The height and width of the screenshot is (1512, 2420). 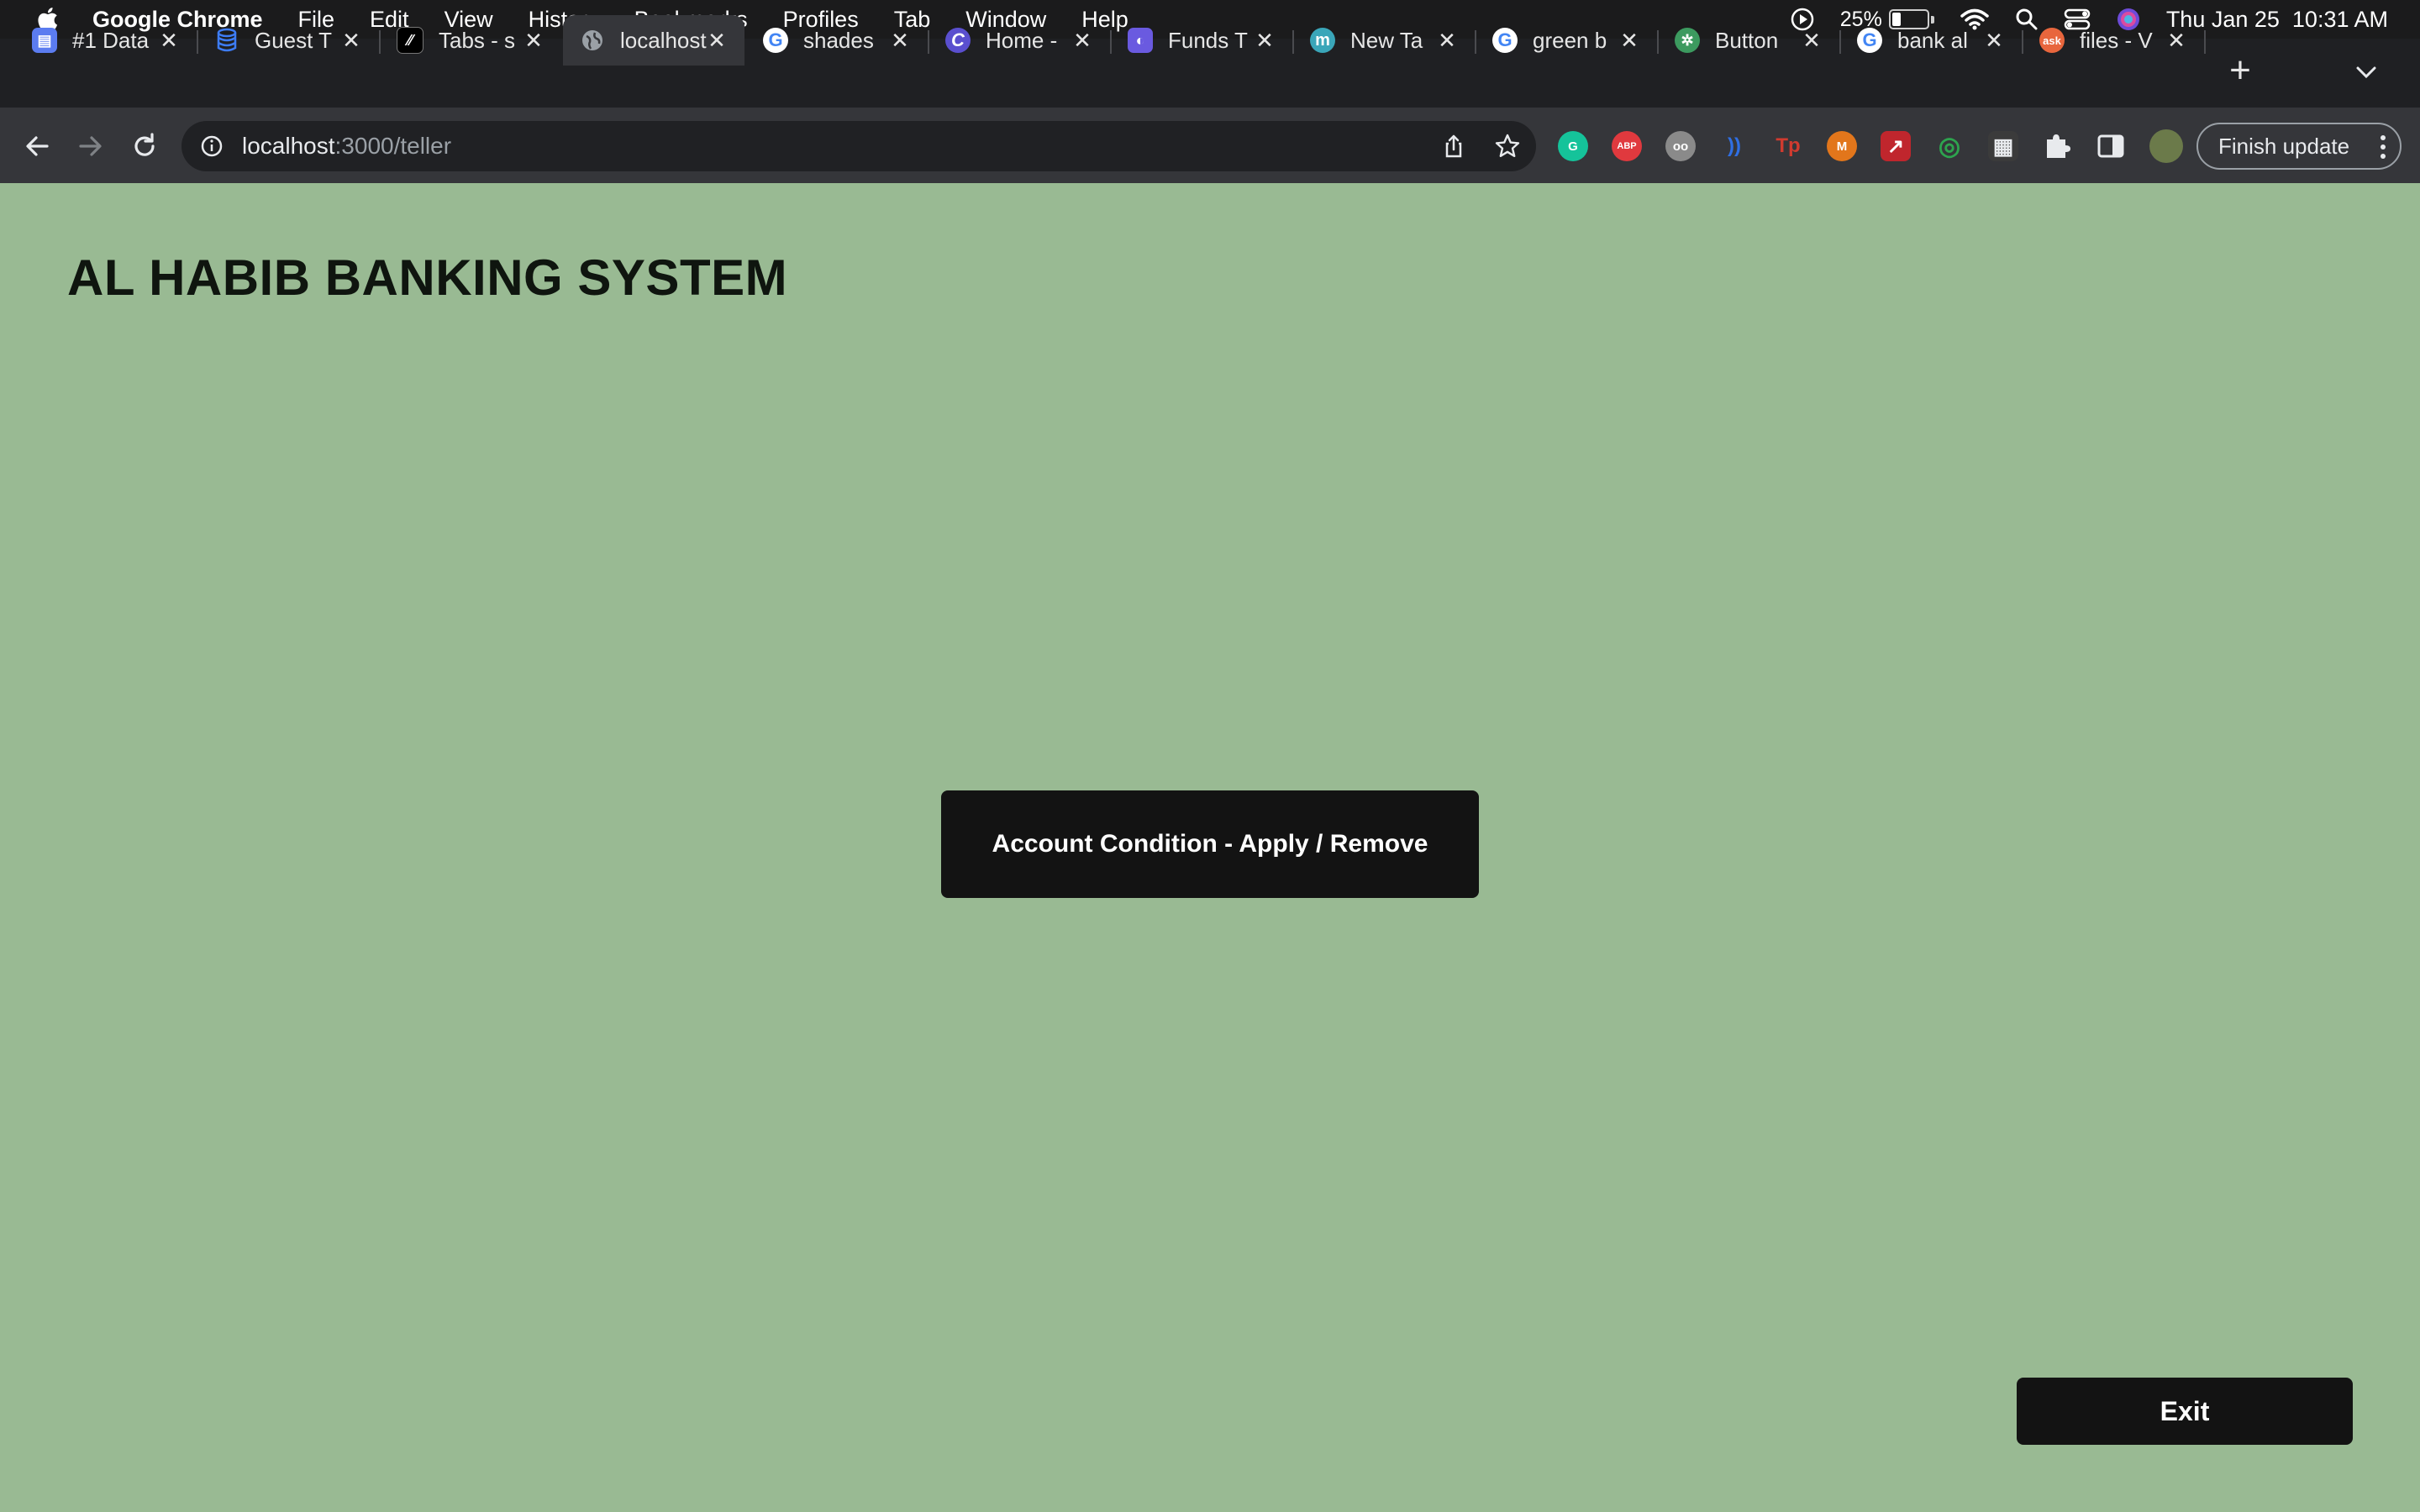 I want to click on browser-tab: Guest T ✕, so click(x=288, y=40).